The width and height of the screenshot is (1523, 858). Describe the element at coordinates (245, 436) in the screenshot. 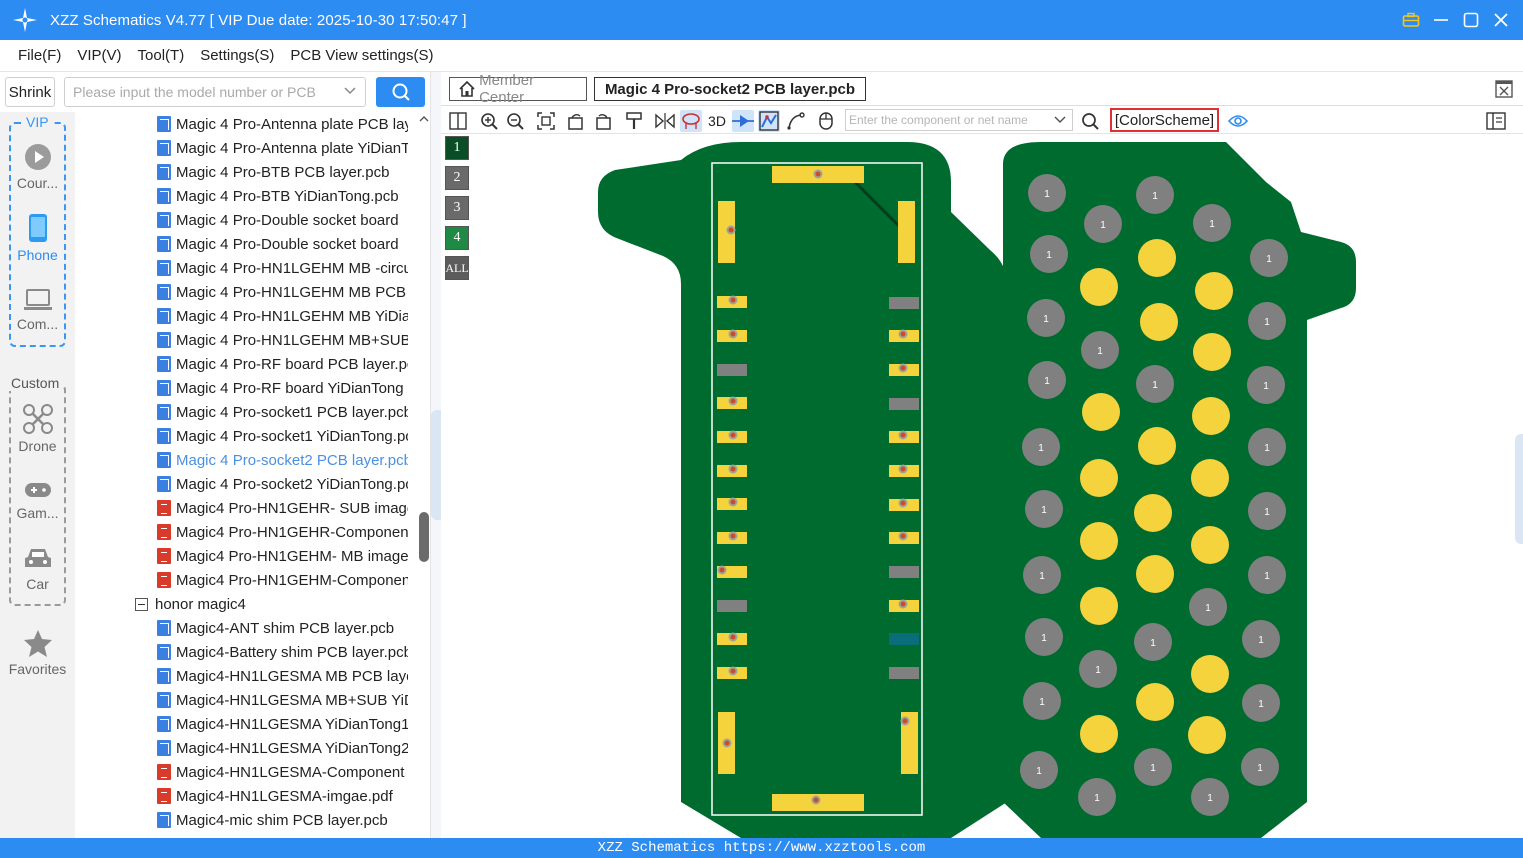

I see `tree-file-item: Magic 4 Pro-socket1 YiDianTong.pcb` at that location.